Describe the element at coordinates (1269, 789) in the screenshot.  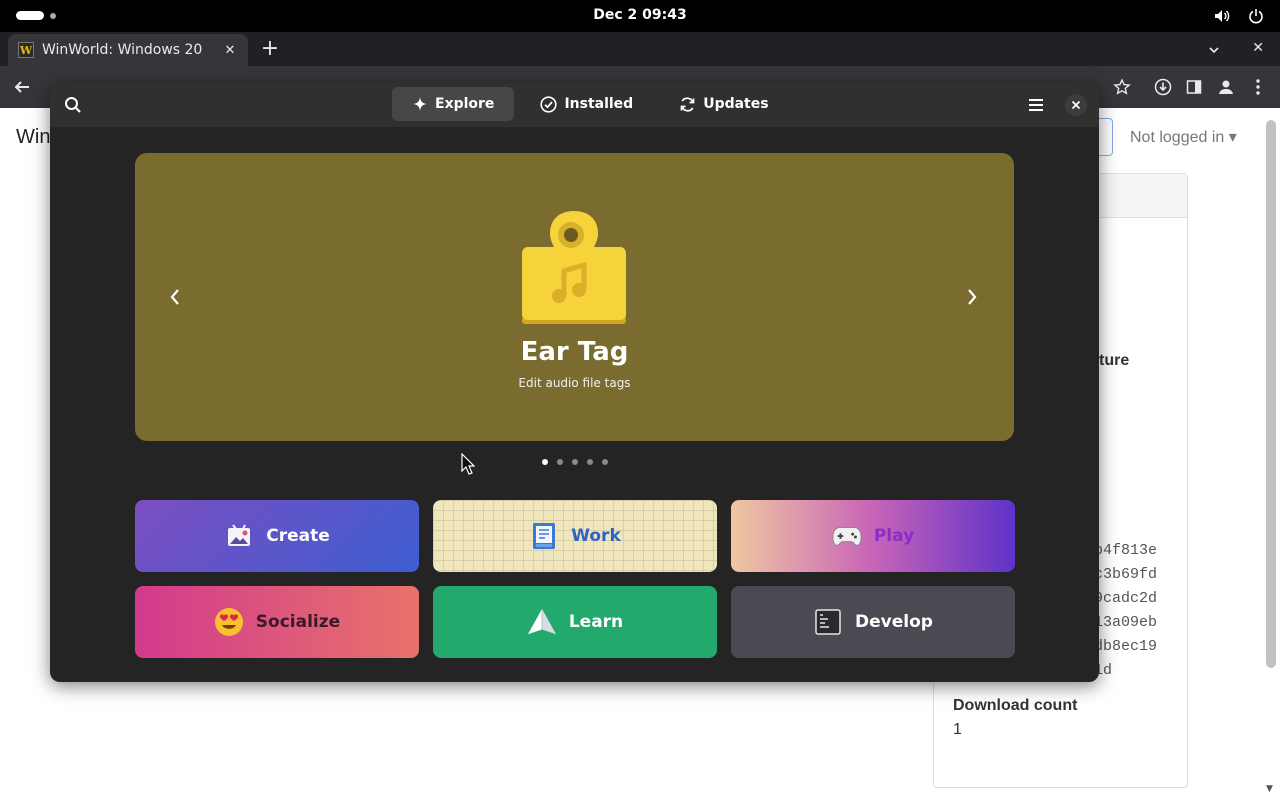
I see `scroll-down-arrow-icon: ▼` at that location.